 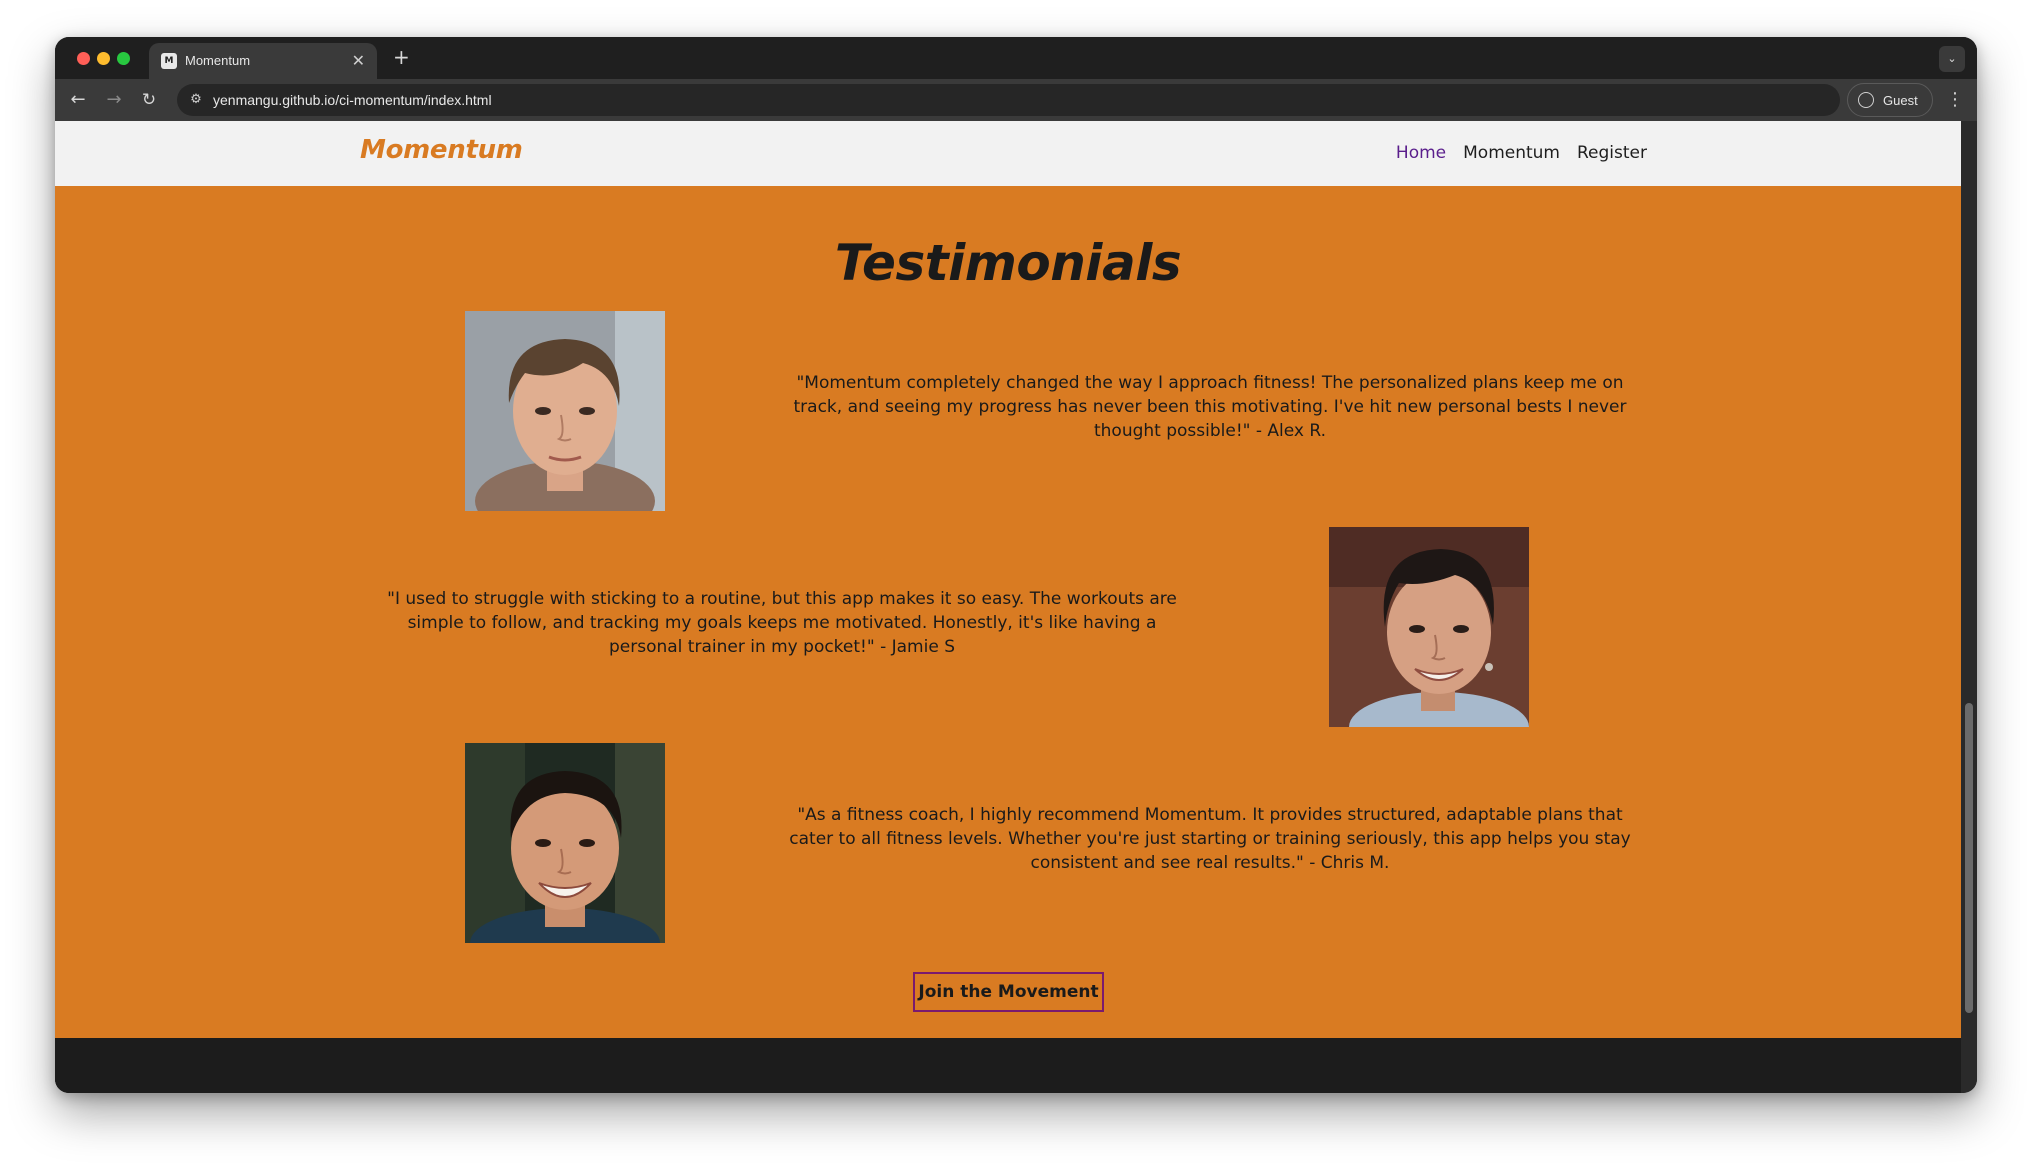 I want to click on profile-label: Guest, so click(x=1900, y=100).